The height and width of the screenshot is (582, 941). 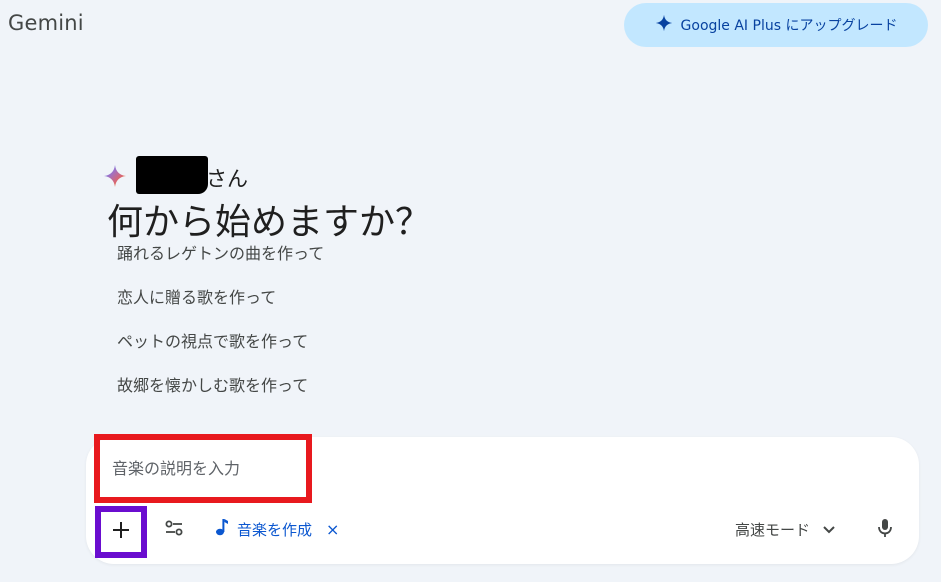 What do you see at coordinates (885, 528) in the screenshot?
I see `voice-input-button` at bounding box center [885, 528].